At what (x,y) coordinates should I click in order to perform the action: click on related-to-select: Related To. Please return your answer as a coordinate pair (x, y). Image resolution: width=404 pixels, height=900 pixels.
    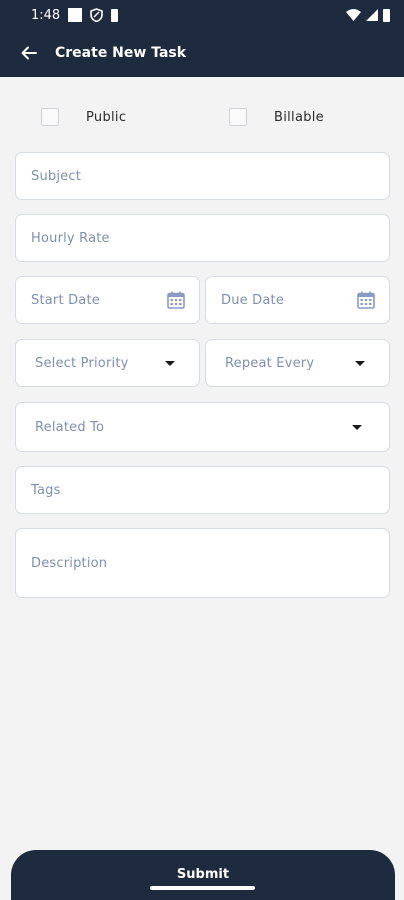
    Looking at the image, I should click on (202, 427).